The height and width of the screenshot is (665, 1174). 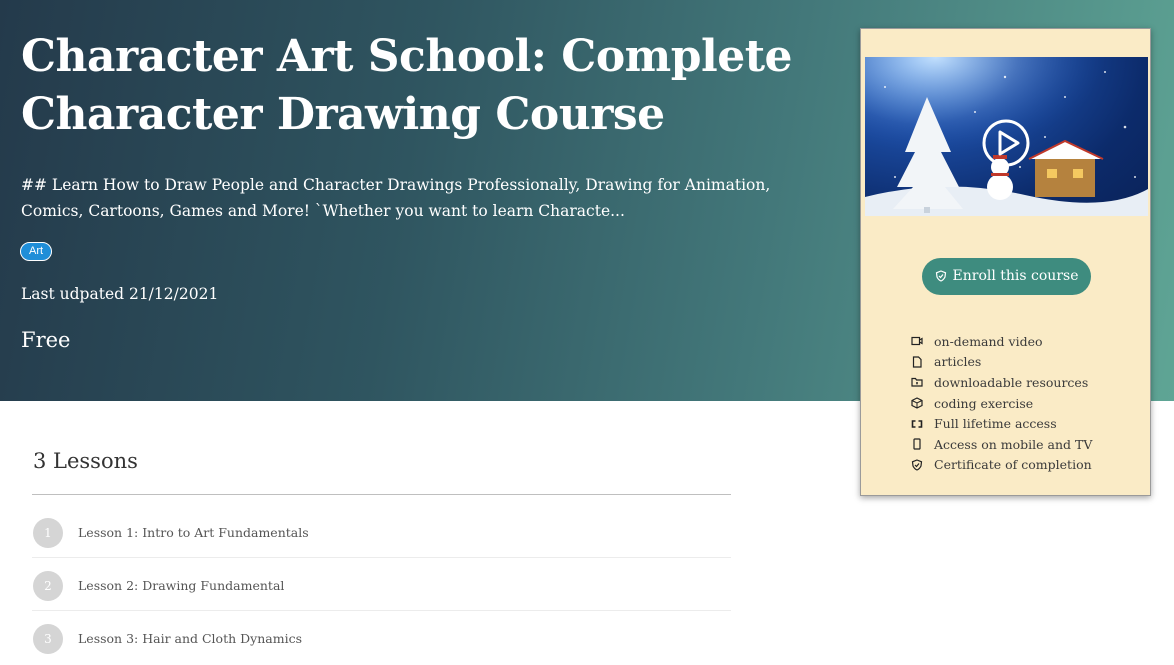 I want to click on file-icon, so click(x=917, y=362).